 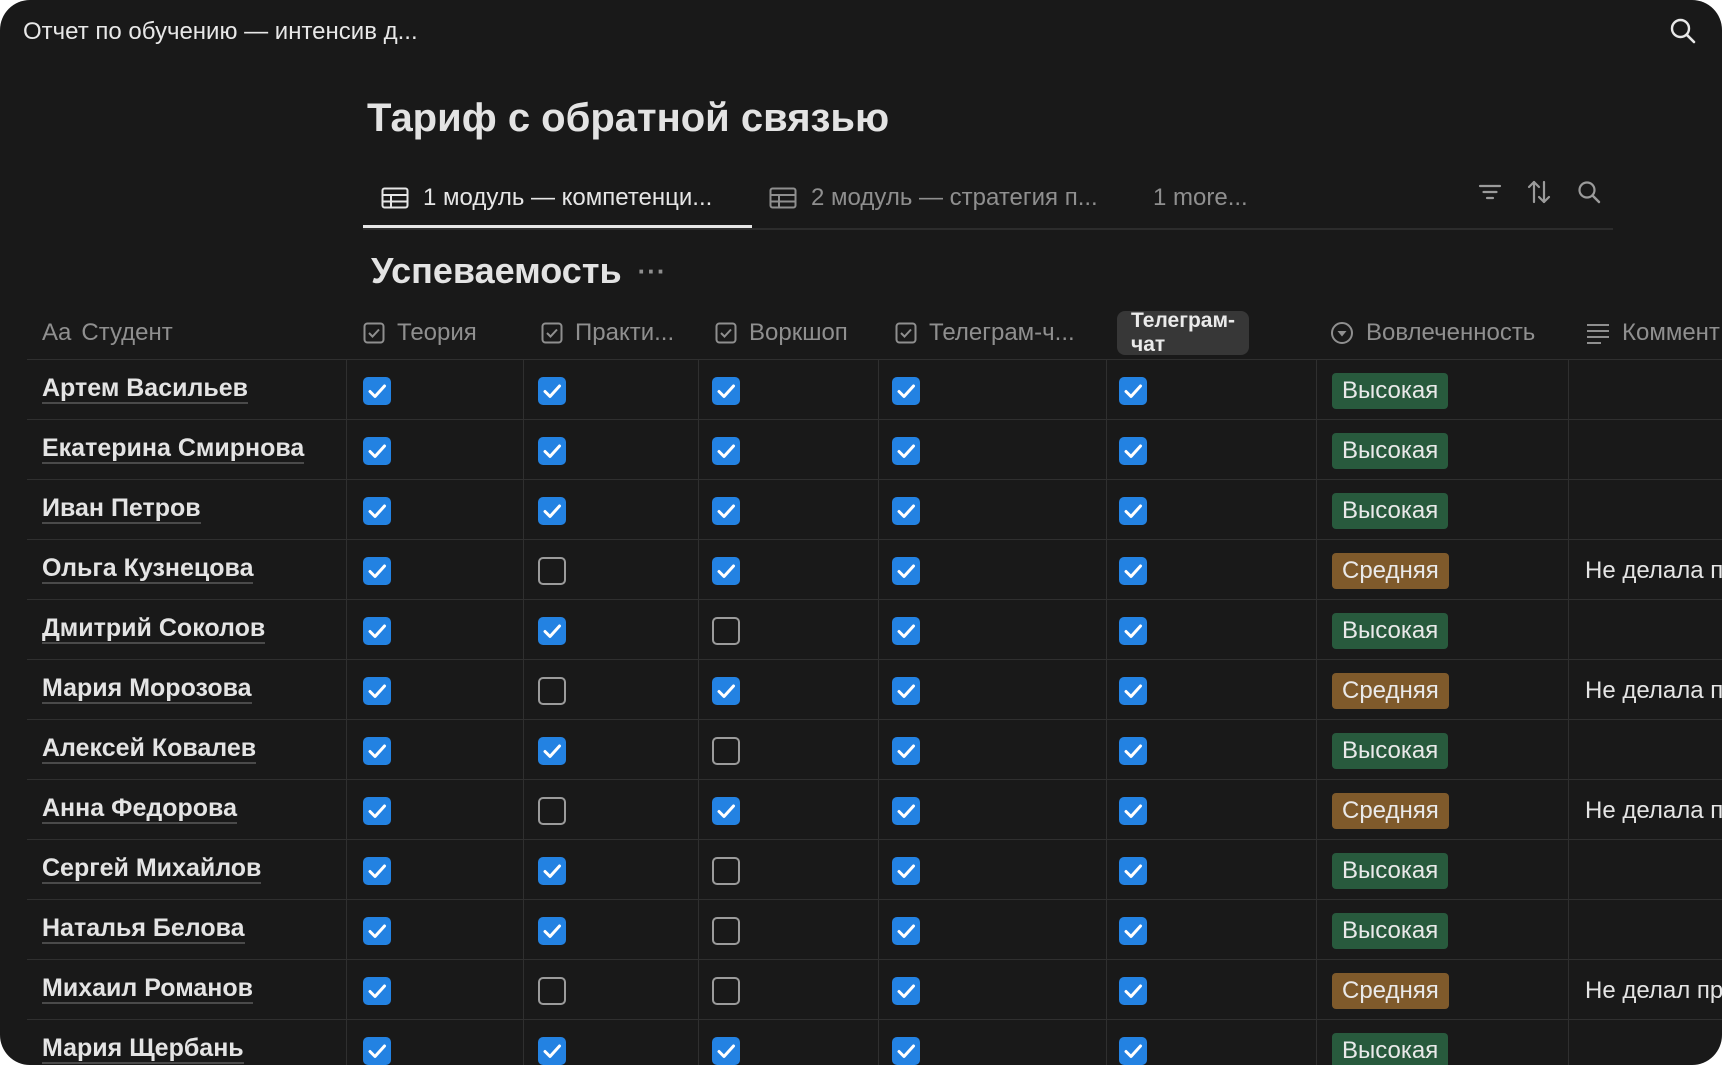 I want to click on table-row: Дмитрий Соколов Высокая, so click(x=874, y=630).